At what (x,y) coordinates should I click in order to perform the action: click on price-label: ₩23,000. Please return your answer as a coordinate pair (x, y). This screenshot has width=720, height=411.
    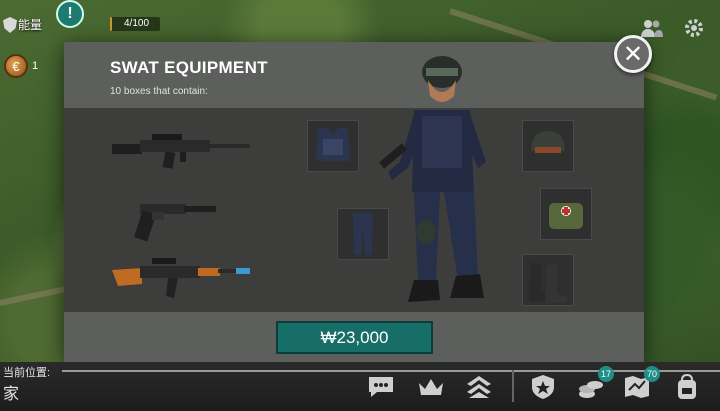
    Looking at the image, I should click on (354, 337).